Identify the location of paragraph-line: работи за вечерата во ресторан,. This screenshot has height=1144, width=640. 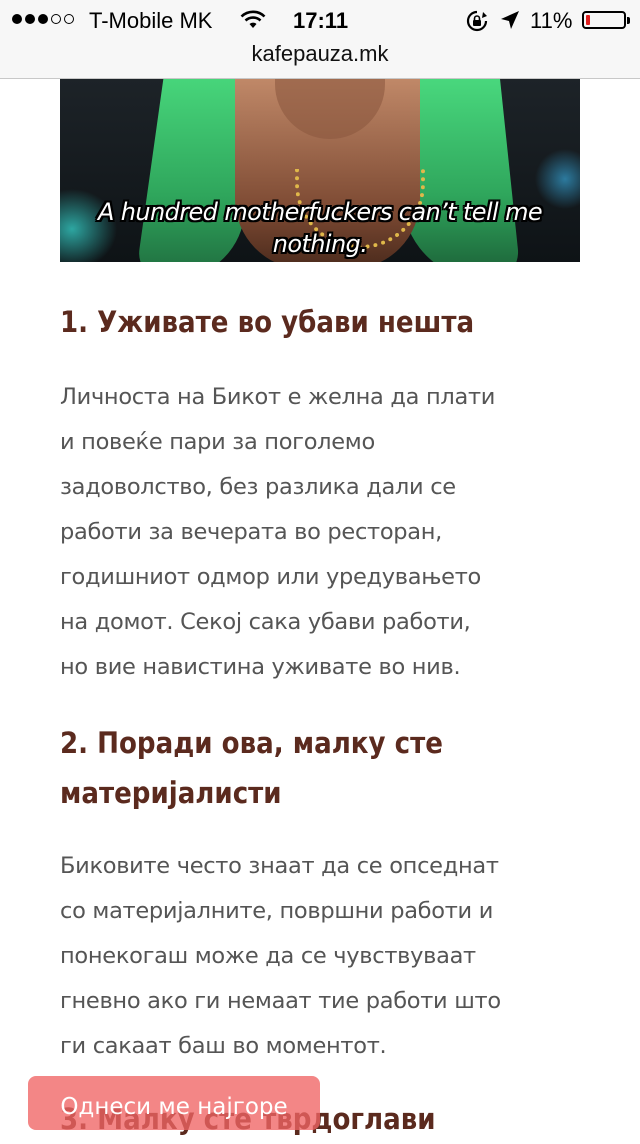
(251, 532).